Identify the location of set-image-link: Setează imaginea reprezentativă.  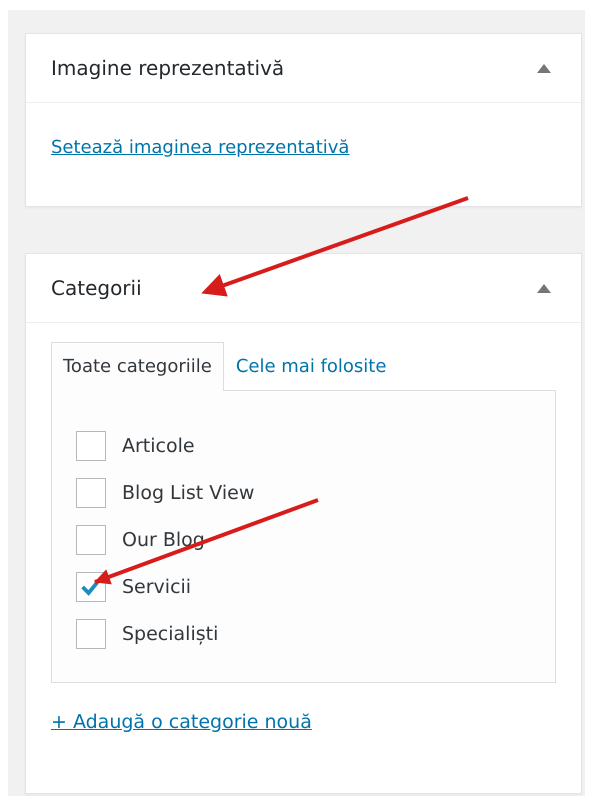
(200, 147).